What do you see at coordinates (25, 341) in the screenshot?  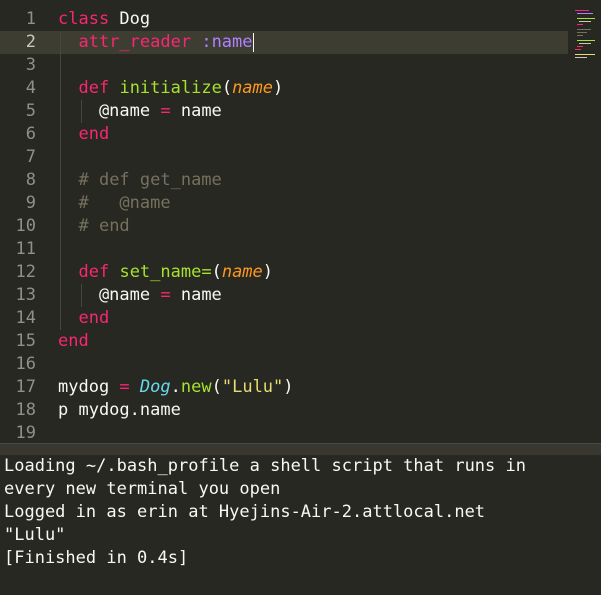 I see `line-number: 15` at bounding box center [25, 341].